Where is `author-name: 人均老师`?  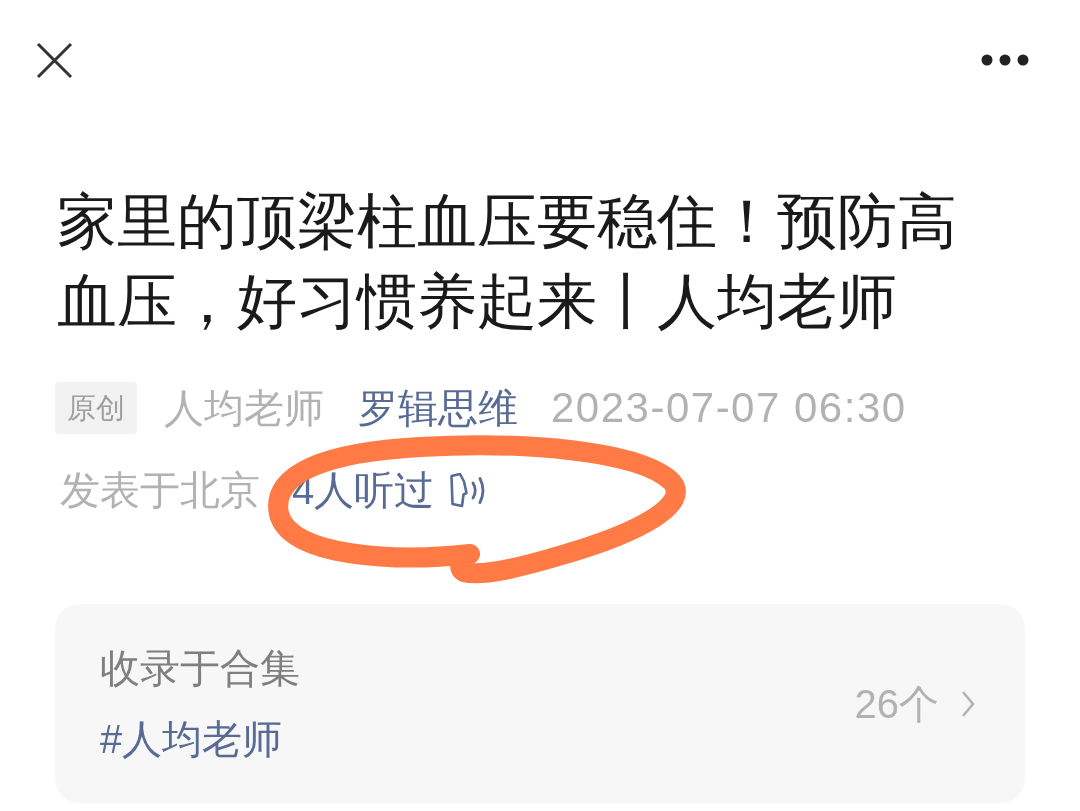 author-name: 人均老师 is located at coordinates (244, 408).